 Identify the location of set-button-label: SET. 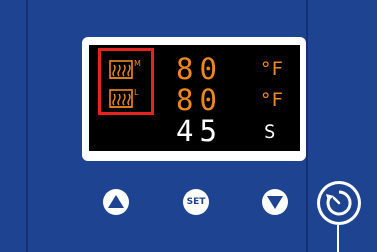
(196, 202).